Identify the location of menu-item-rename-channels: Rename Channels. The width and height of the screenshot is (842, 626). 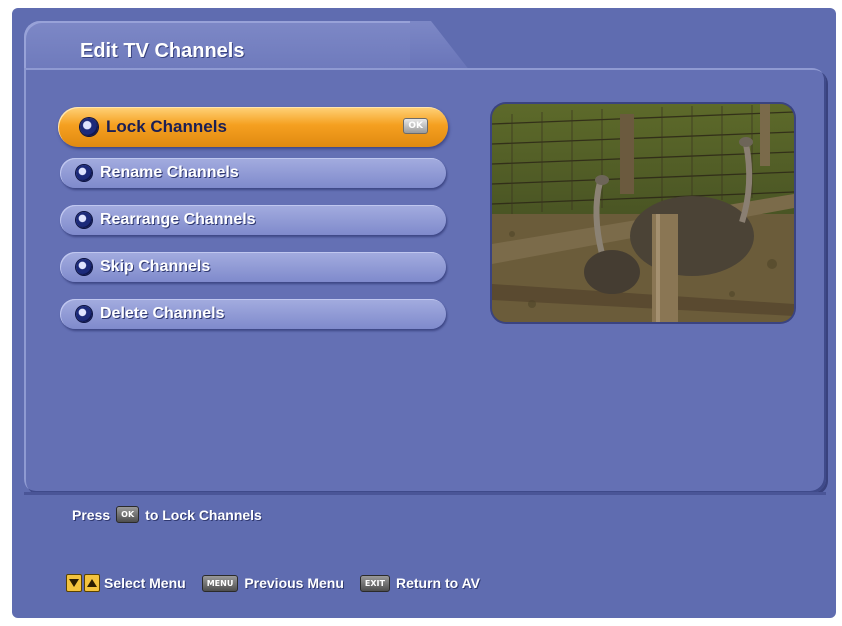
(253, 173).